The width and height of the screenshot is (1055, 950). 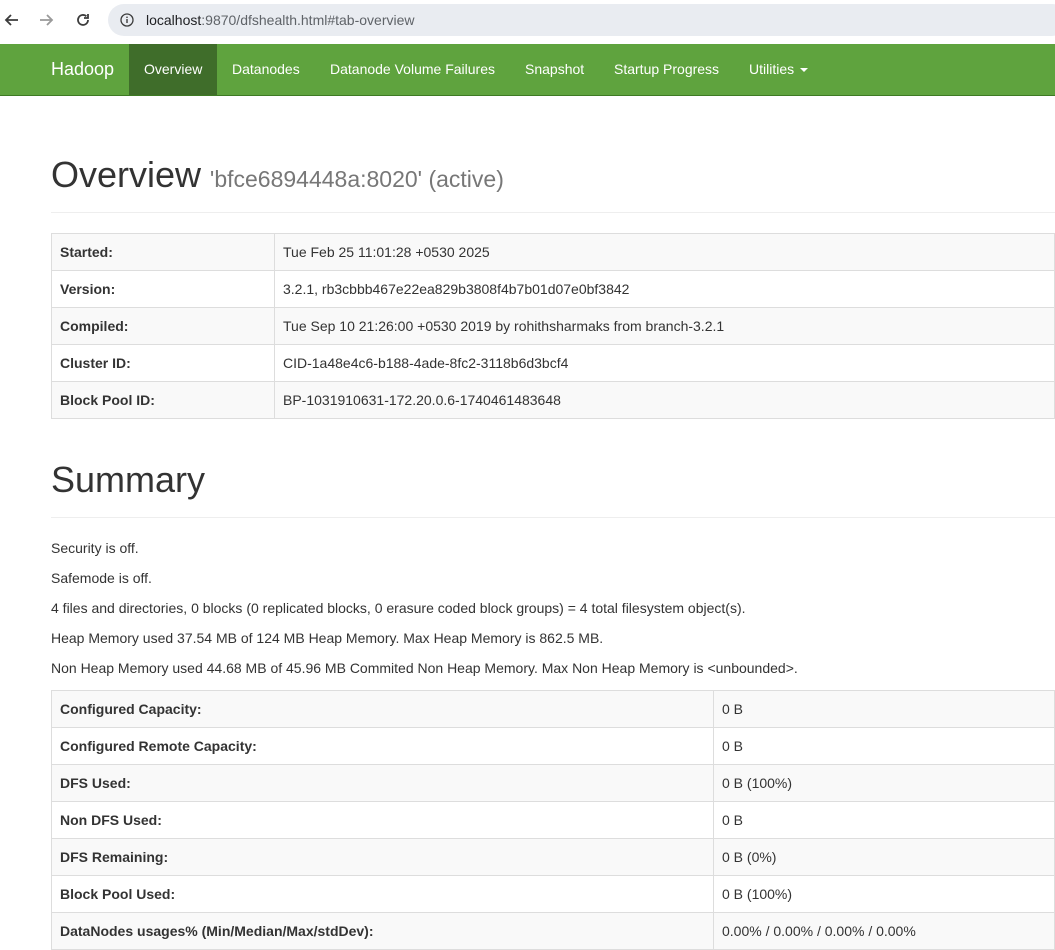 I want to click on row-value: CID-1a48e4c6-b188-4ade-8fc2-3118b6d3bcf4, so click(x=664, y=363).